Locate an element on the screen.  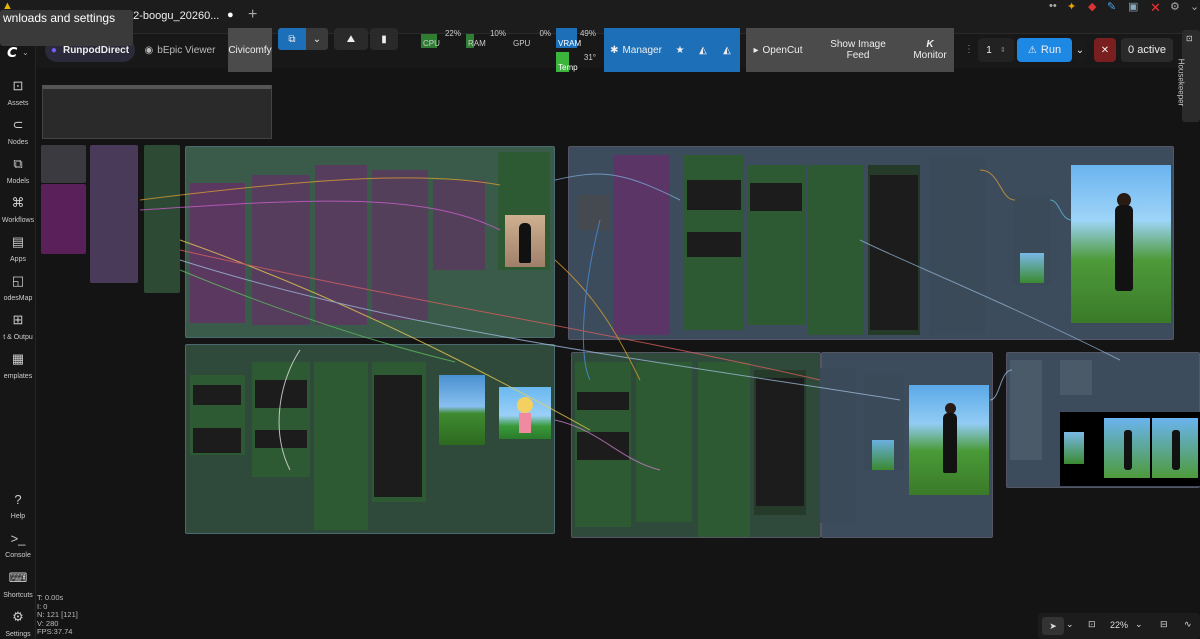
node-small is located at coordinates (63, 164).